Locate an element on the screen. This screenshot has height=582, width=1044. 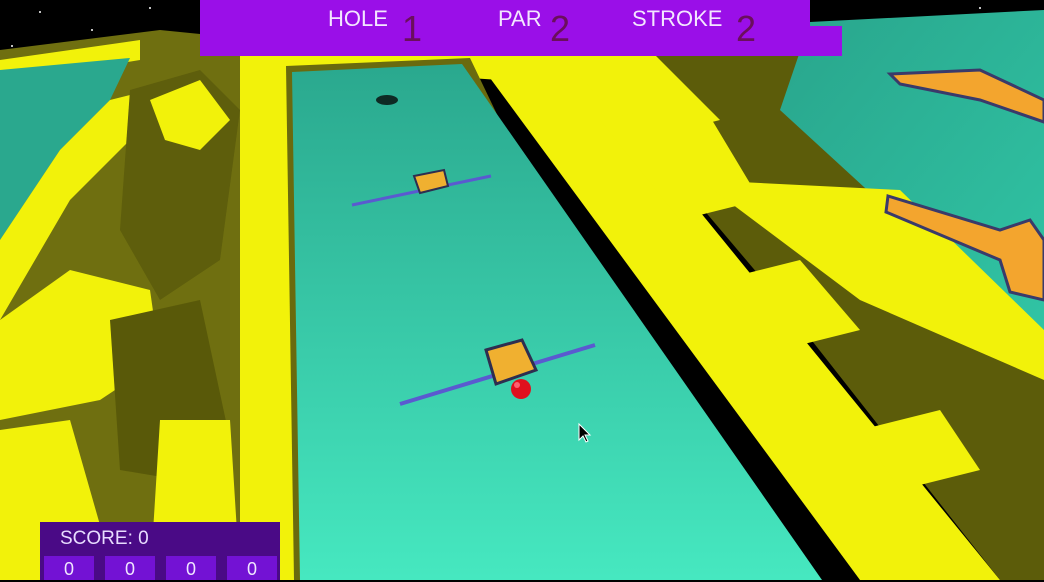
hole-indicator: HOLE 1 is located at coordinates (378, 26).